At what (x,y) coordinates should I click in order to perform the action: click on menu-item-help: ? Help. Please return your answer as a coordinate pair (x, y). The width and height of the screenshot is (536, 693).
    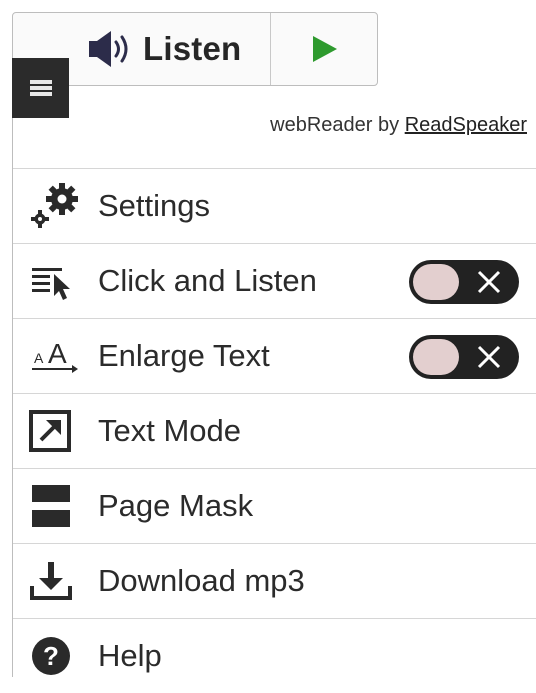
    Looking at the image, I should click on (274, 655).